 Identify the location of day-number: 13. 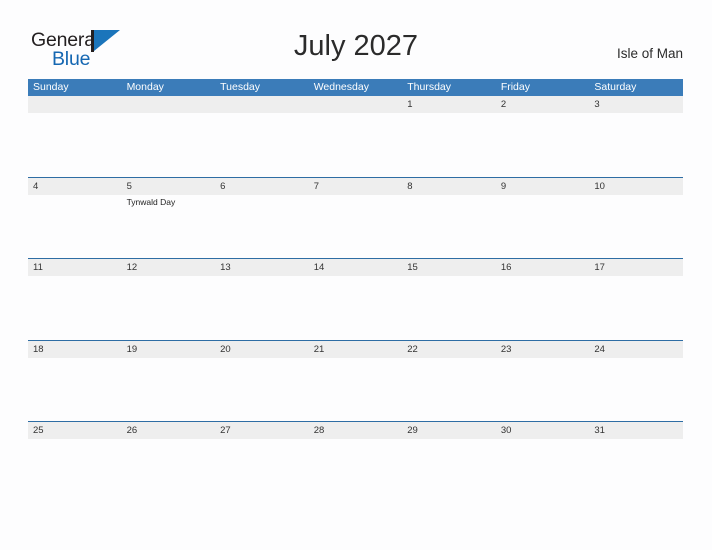
(262, 267).